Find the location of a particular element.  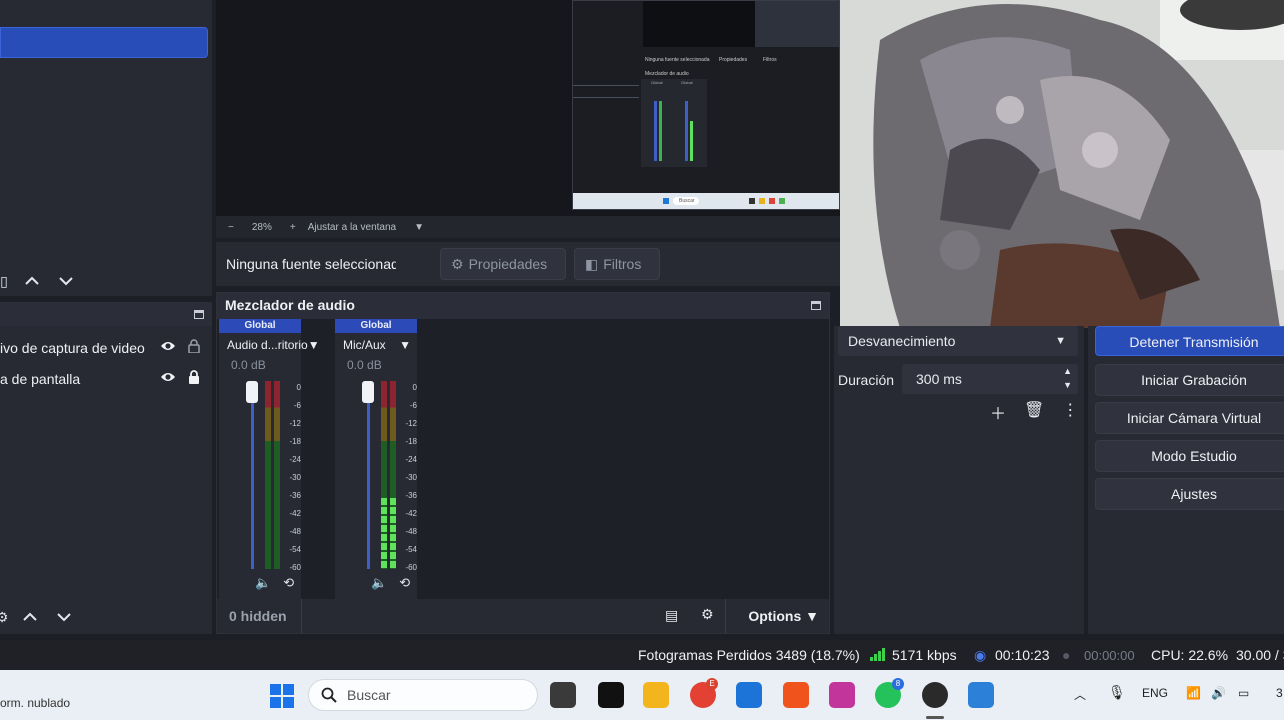

channel-name: Mic/Aux ▼ is located at coordinates (376, 342).